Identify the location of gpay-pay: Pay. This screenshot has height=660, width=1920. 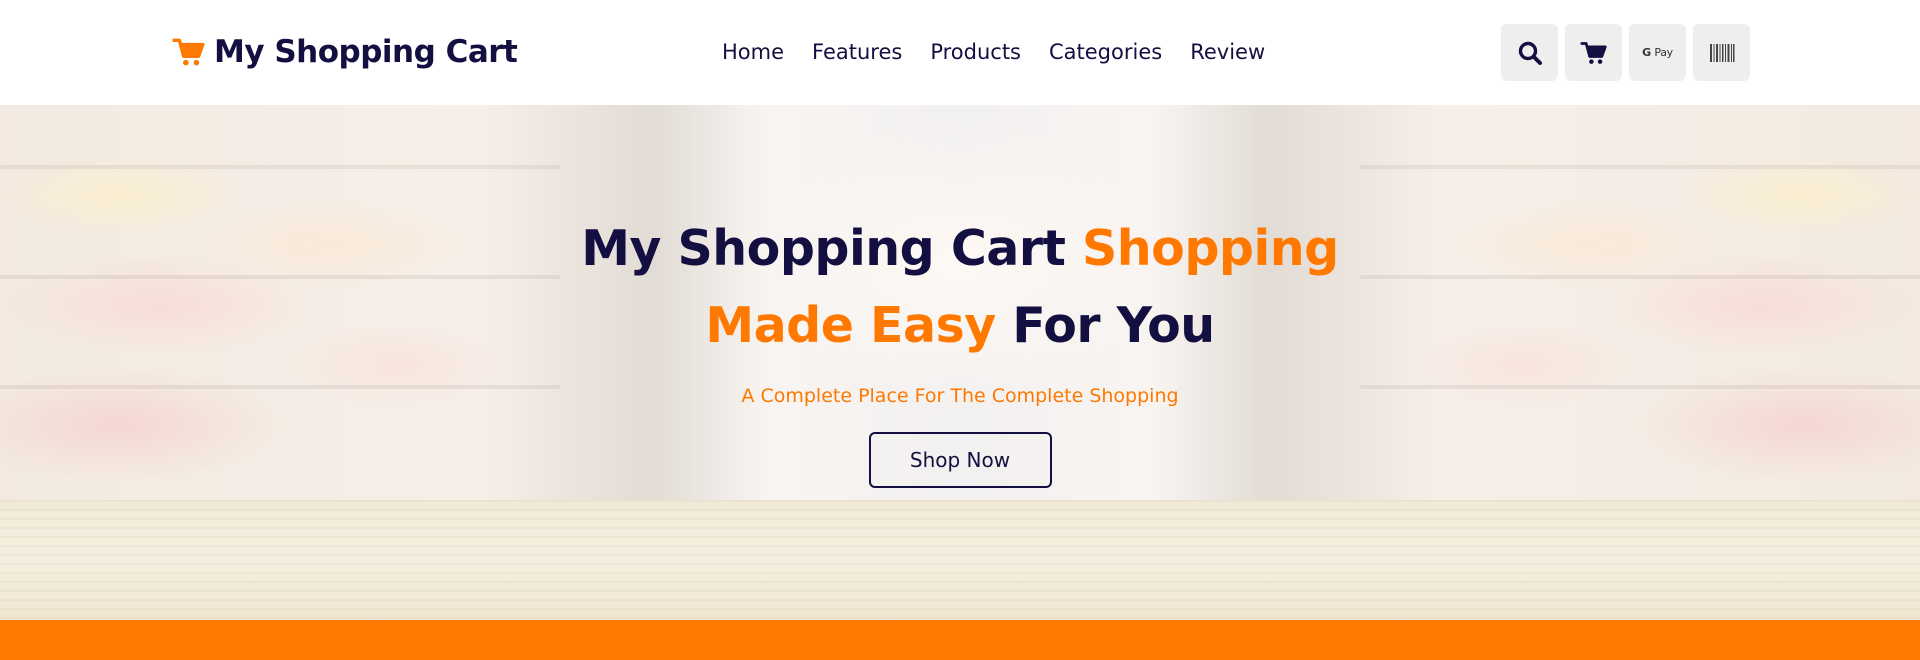
(1663, 52).